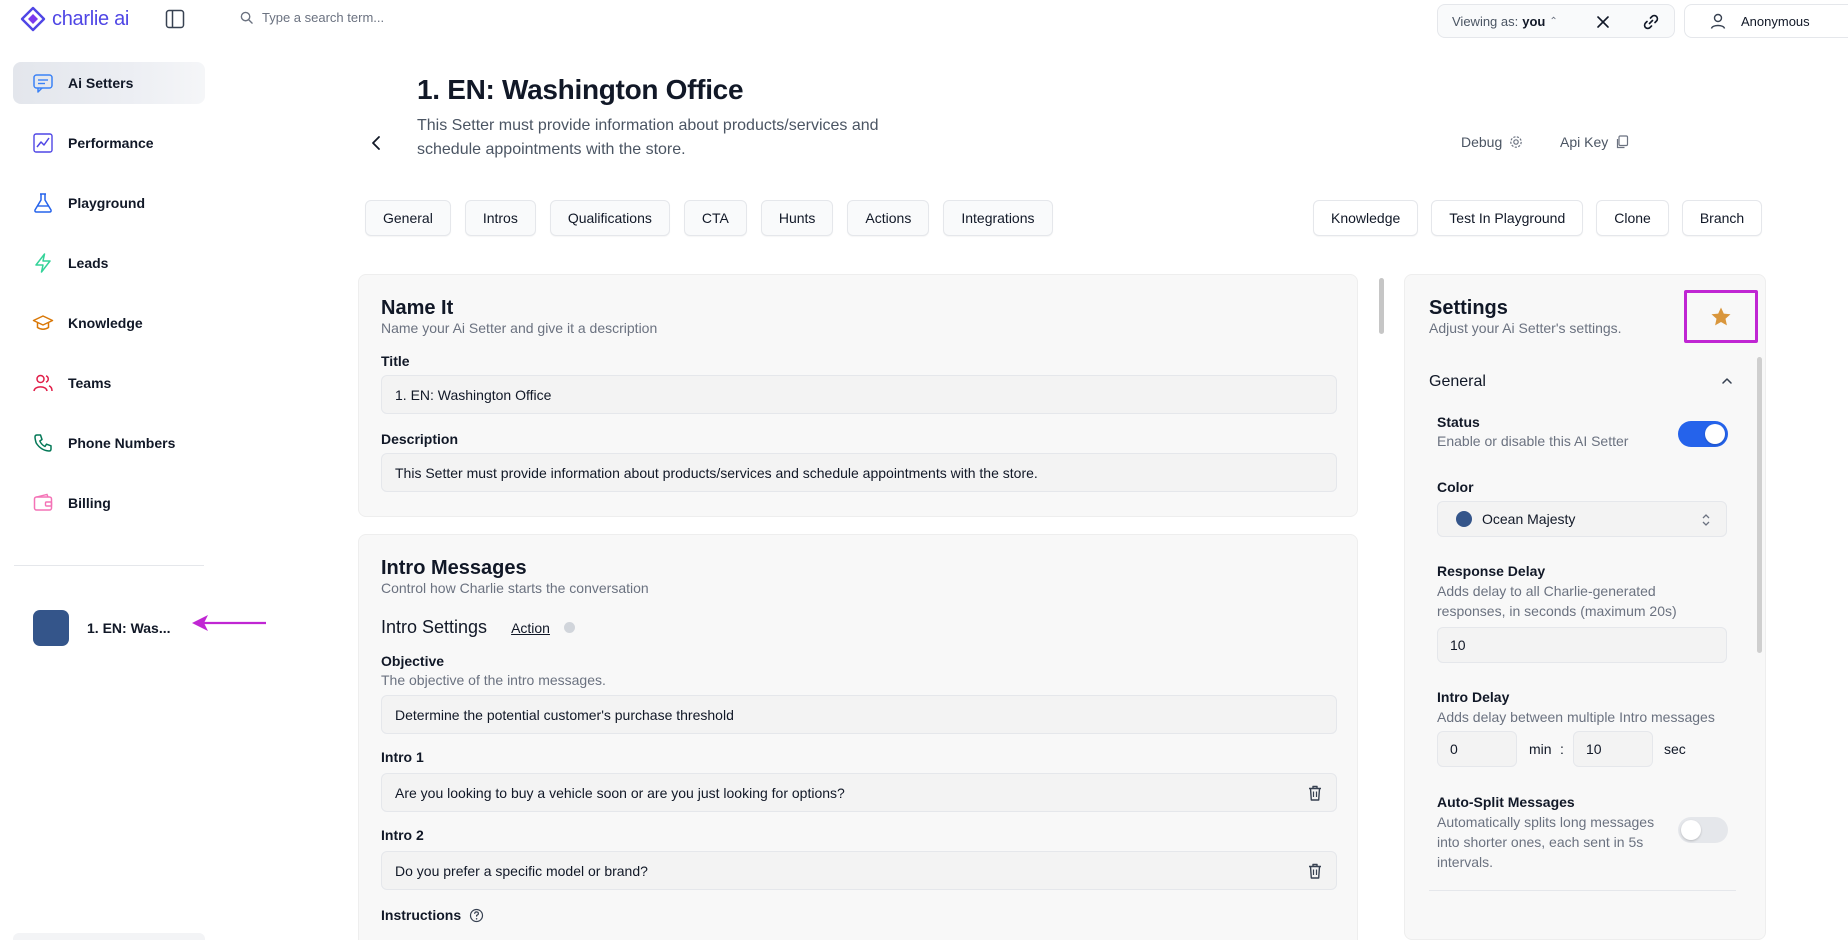 Image resolution: width=1848 pixels, height=940 pixels. I want to click on account-name: Anonymous, so click(1775, 21).